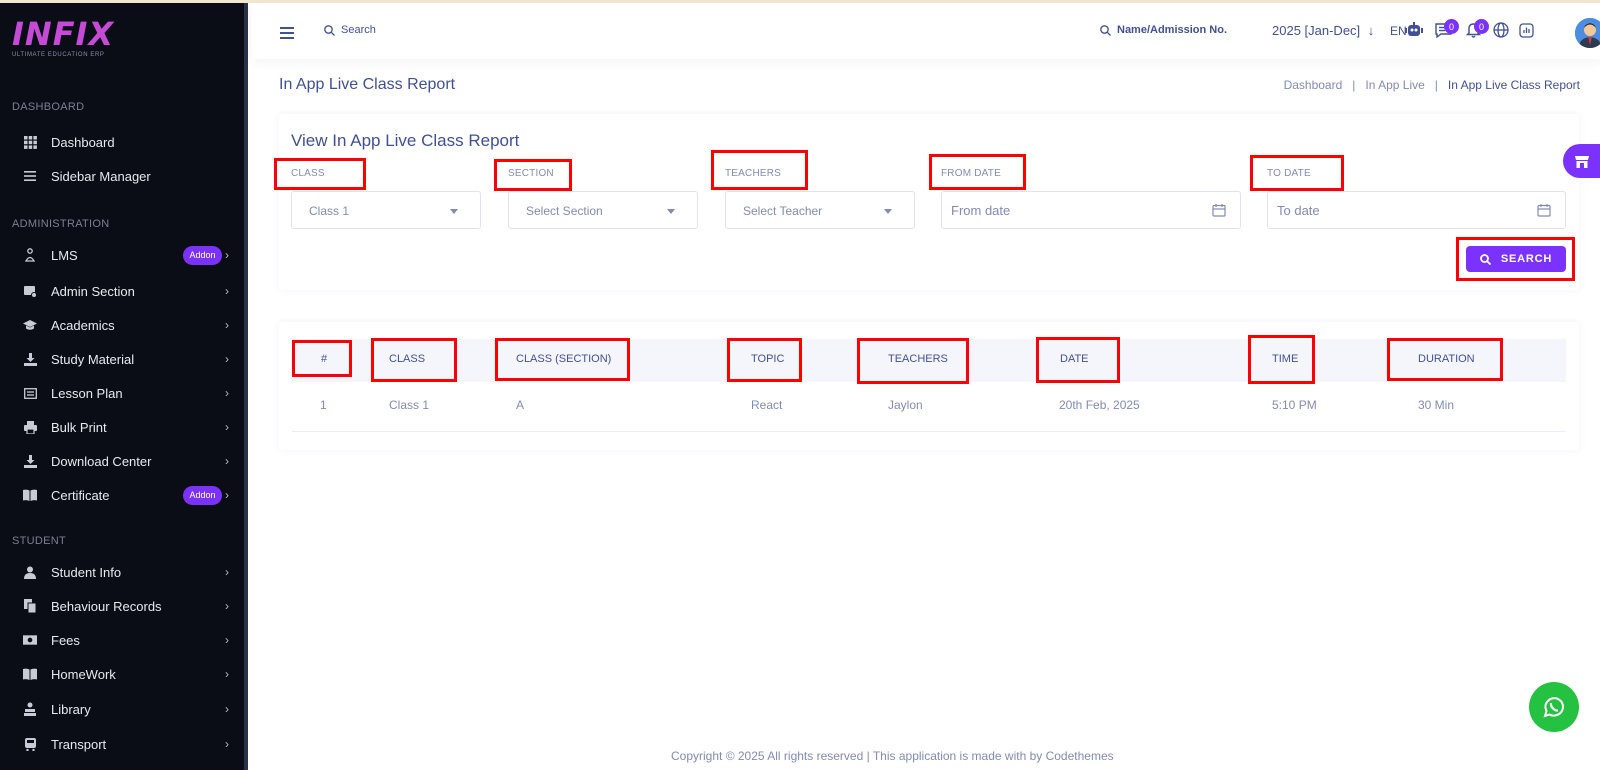  What do you see at coordinates (246, 386) in the screenshot?
I see `sidebar-scrollbar` at bounding box center [246, 386].